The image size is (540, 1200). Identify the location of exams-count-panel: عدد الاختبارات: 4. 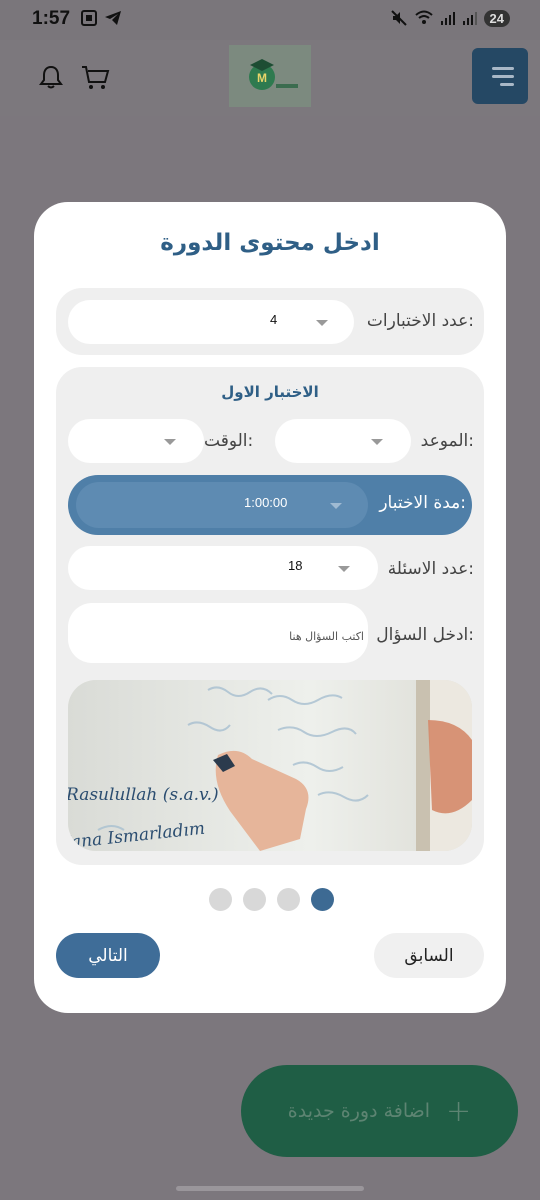
(270, 321).